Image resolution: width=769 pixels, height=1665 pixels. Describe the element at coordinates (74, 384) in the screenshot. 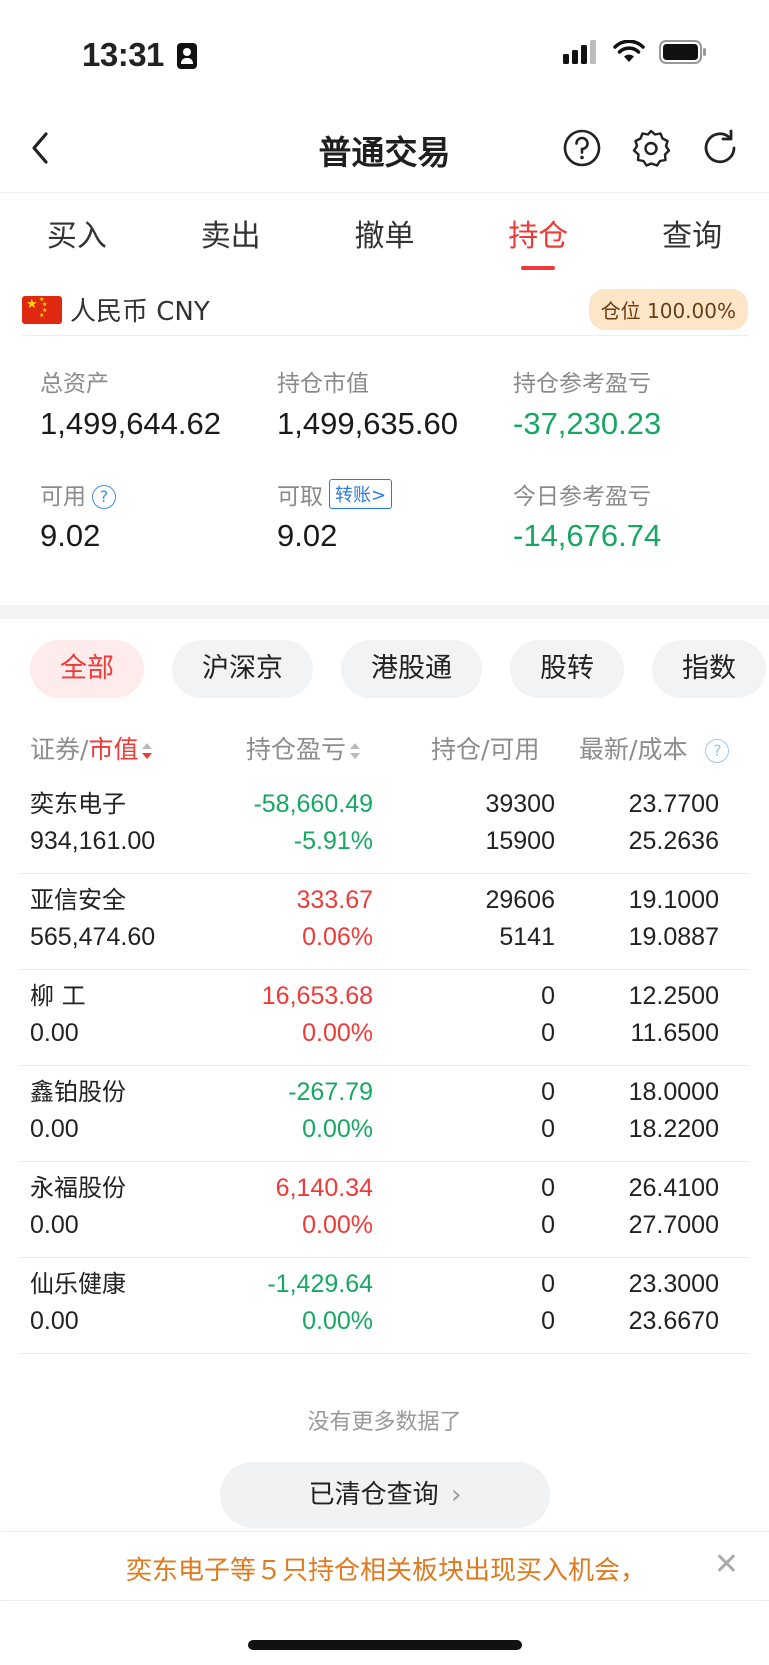

I see `total-assets-label: 总资产` at that location.